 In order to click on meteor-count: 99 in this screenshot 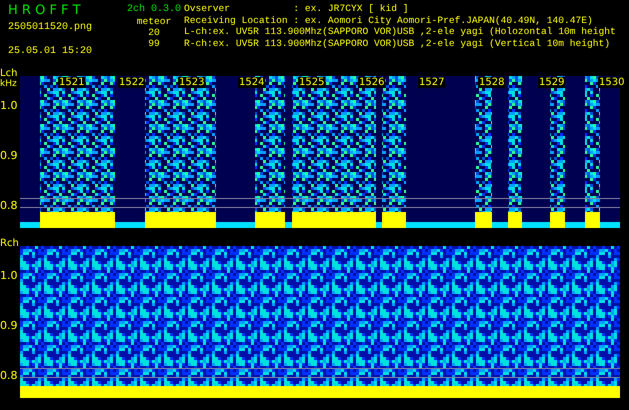, I will do `click(154, 43)`.